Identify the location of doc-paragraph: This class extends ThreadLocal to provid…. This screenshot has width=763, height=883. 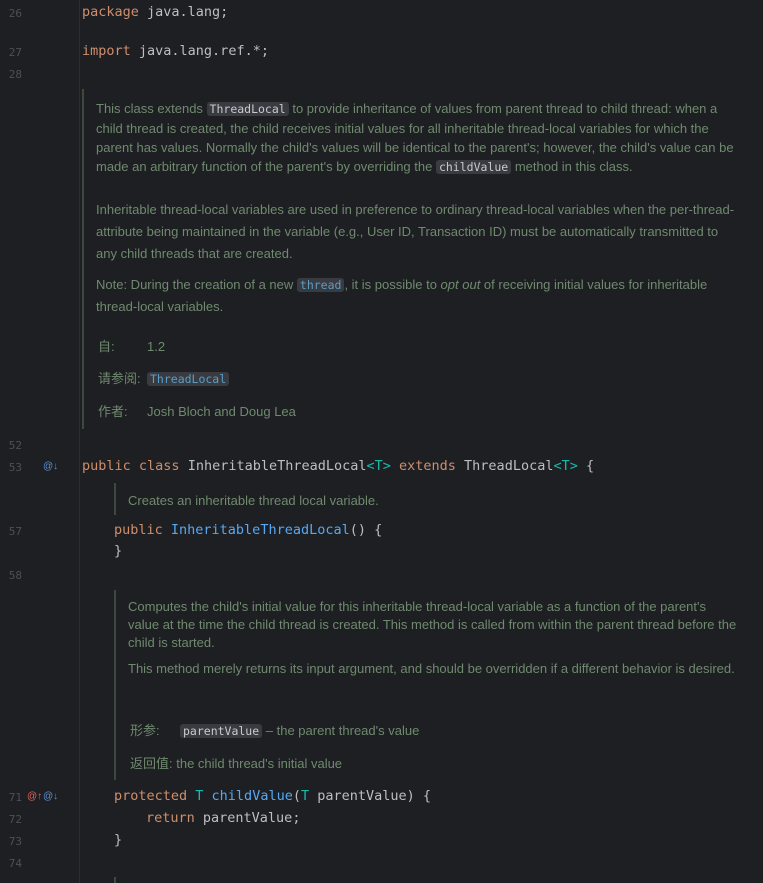
(415, 137).